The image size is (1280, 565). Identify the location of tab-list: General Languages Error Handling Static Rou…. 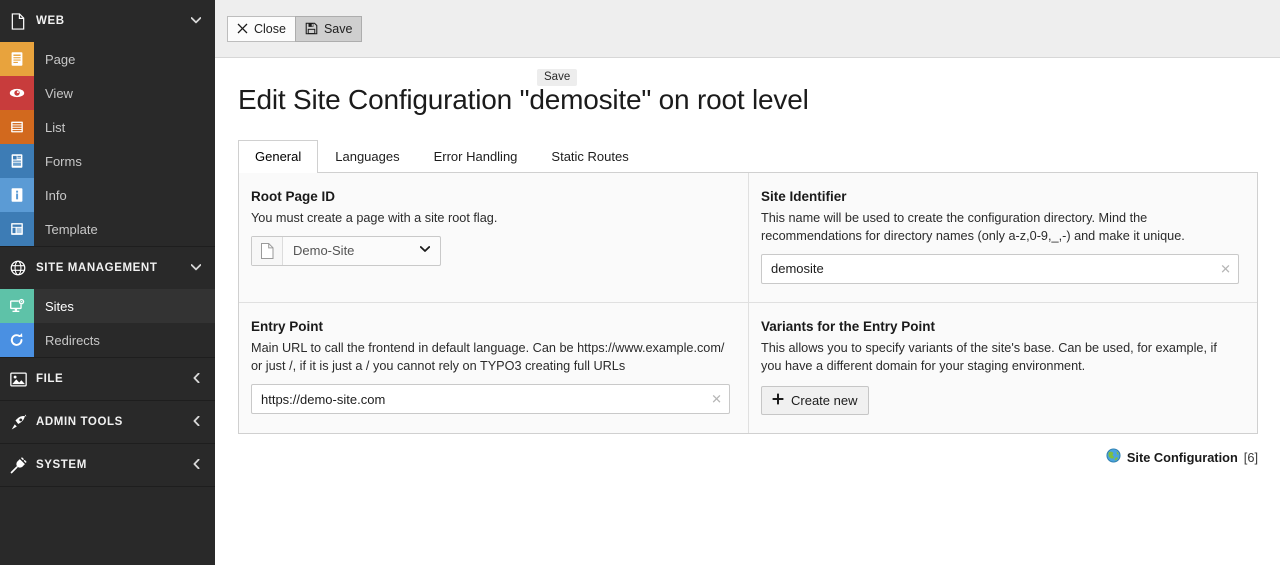
(748, 156).